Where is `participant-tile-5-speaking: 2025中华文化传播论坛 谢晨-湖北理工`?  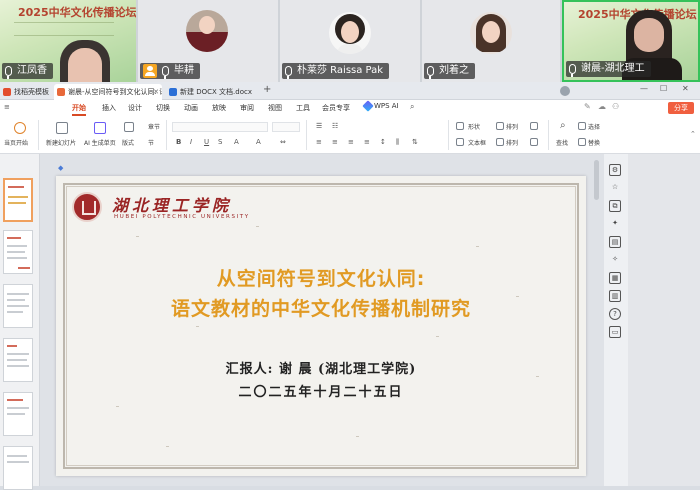
participant-tile-5-speaking: 2025中华文化传播论坛 谢晨-湖北理工 is located at coordinates (631, 41).